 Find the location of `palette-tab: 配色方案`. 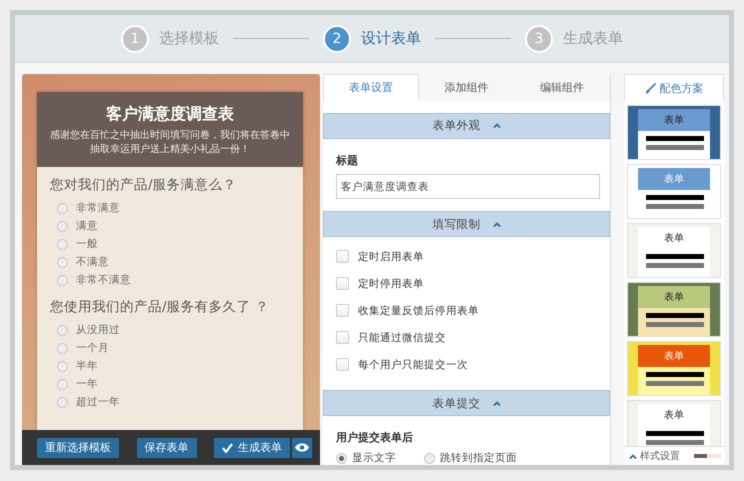

palette-tab: 配色方案 is located at coordinates (674, 87).